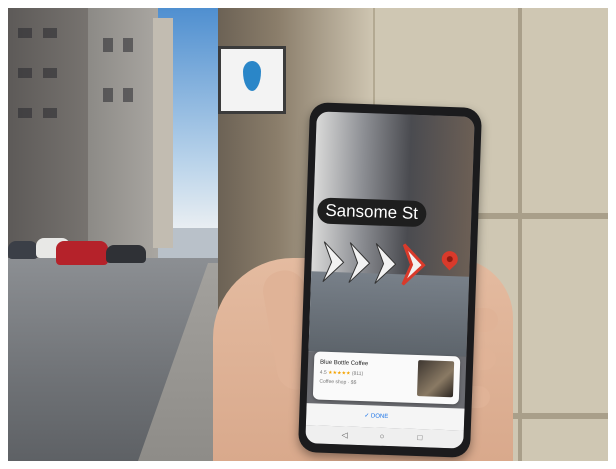 This screenshot has height=469, width=616. What do you see at coordinates (435, 379) in the screenshot?
I see `place-thumbnail` at bounding box center [435, 379].